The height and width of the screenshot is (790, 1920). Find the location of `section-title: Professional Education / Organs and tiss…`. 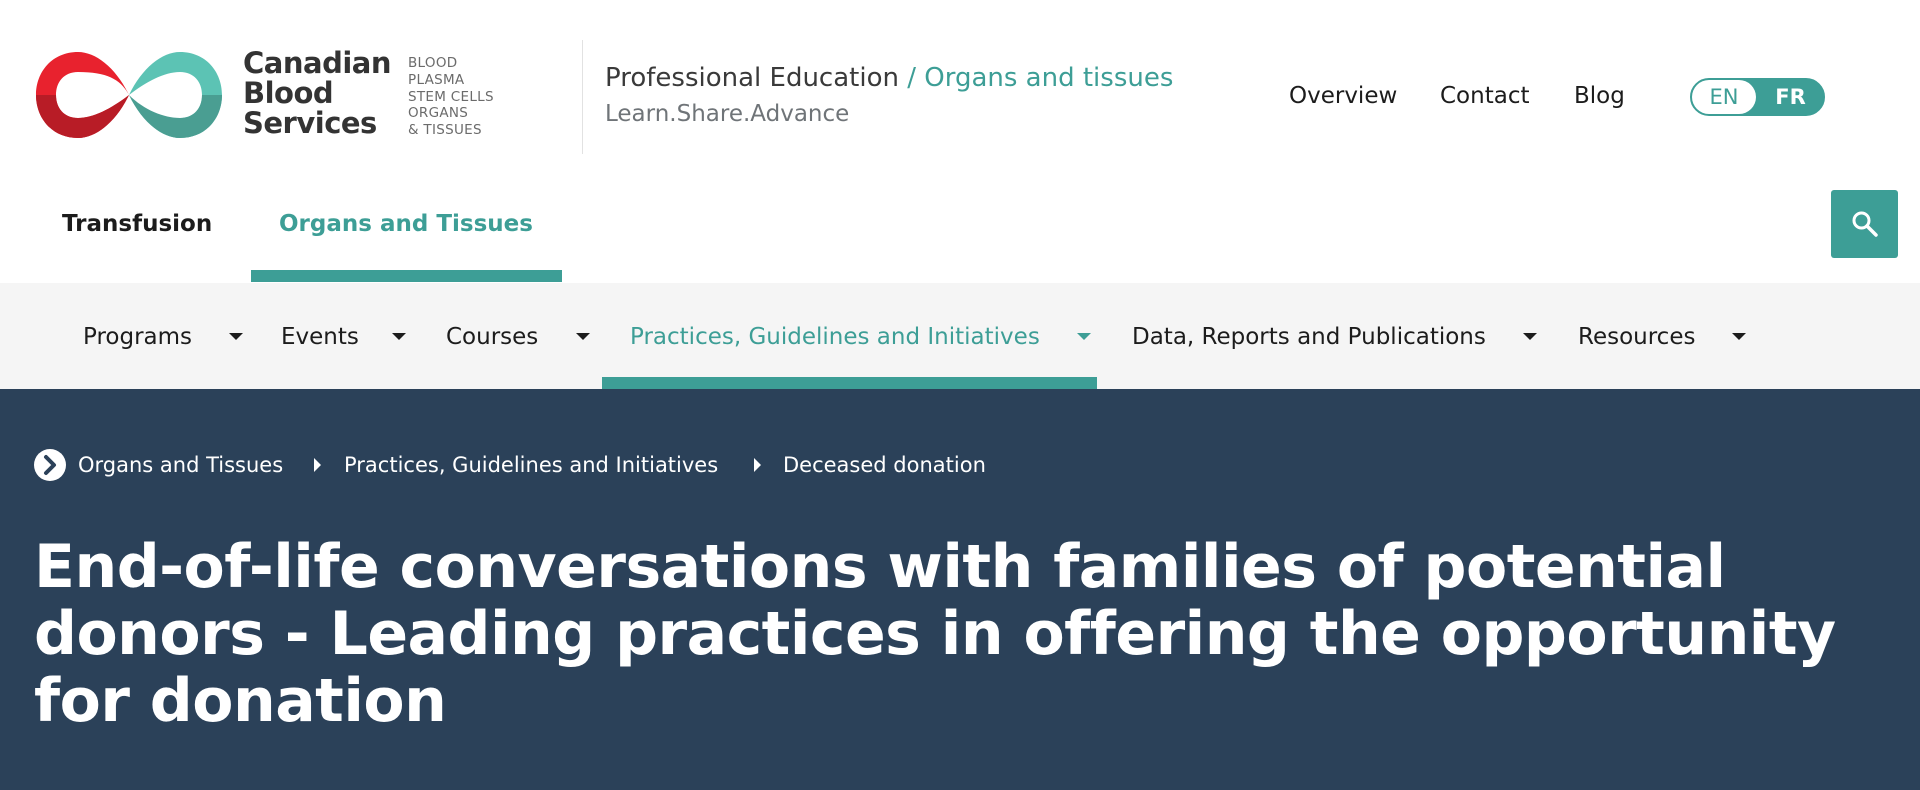

section-title: Professional Education / Organs and tiss… is located at coordinates (889, 78).